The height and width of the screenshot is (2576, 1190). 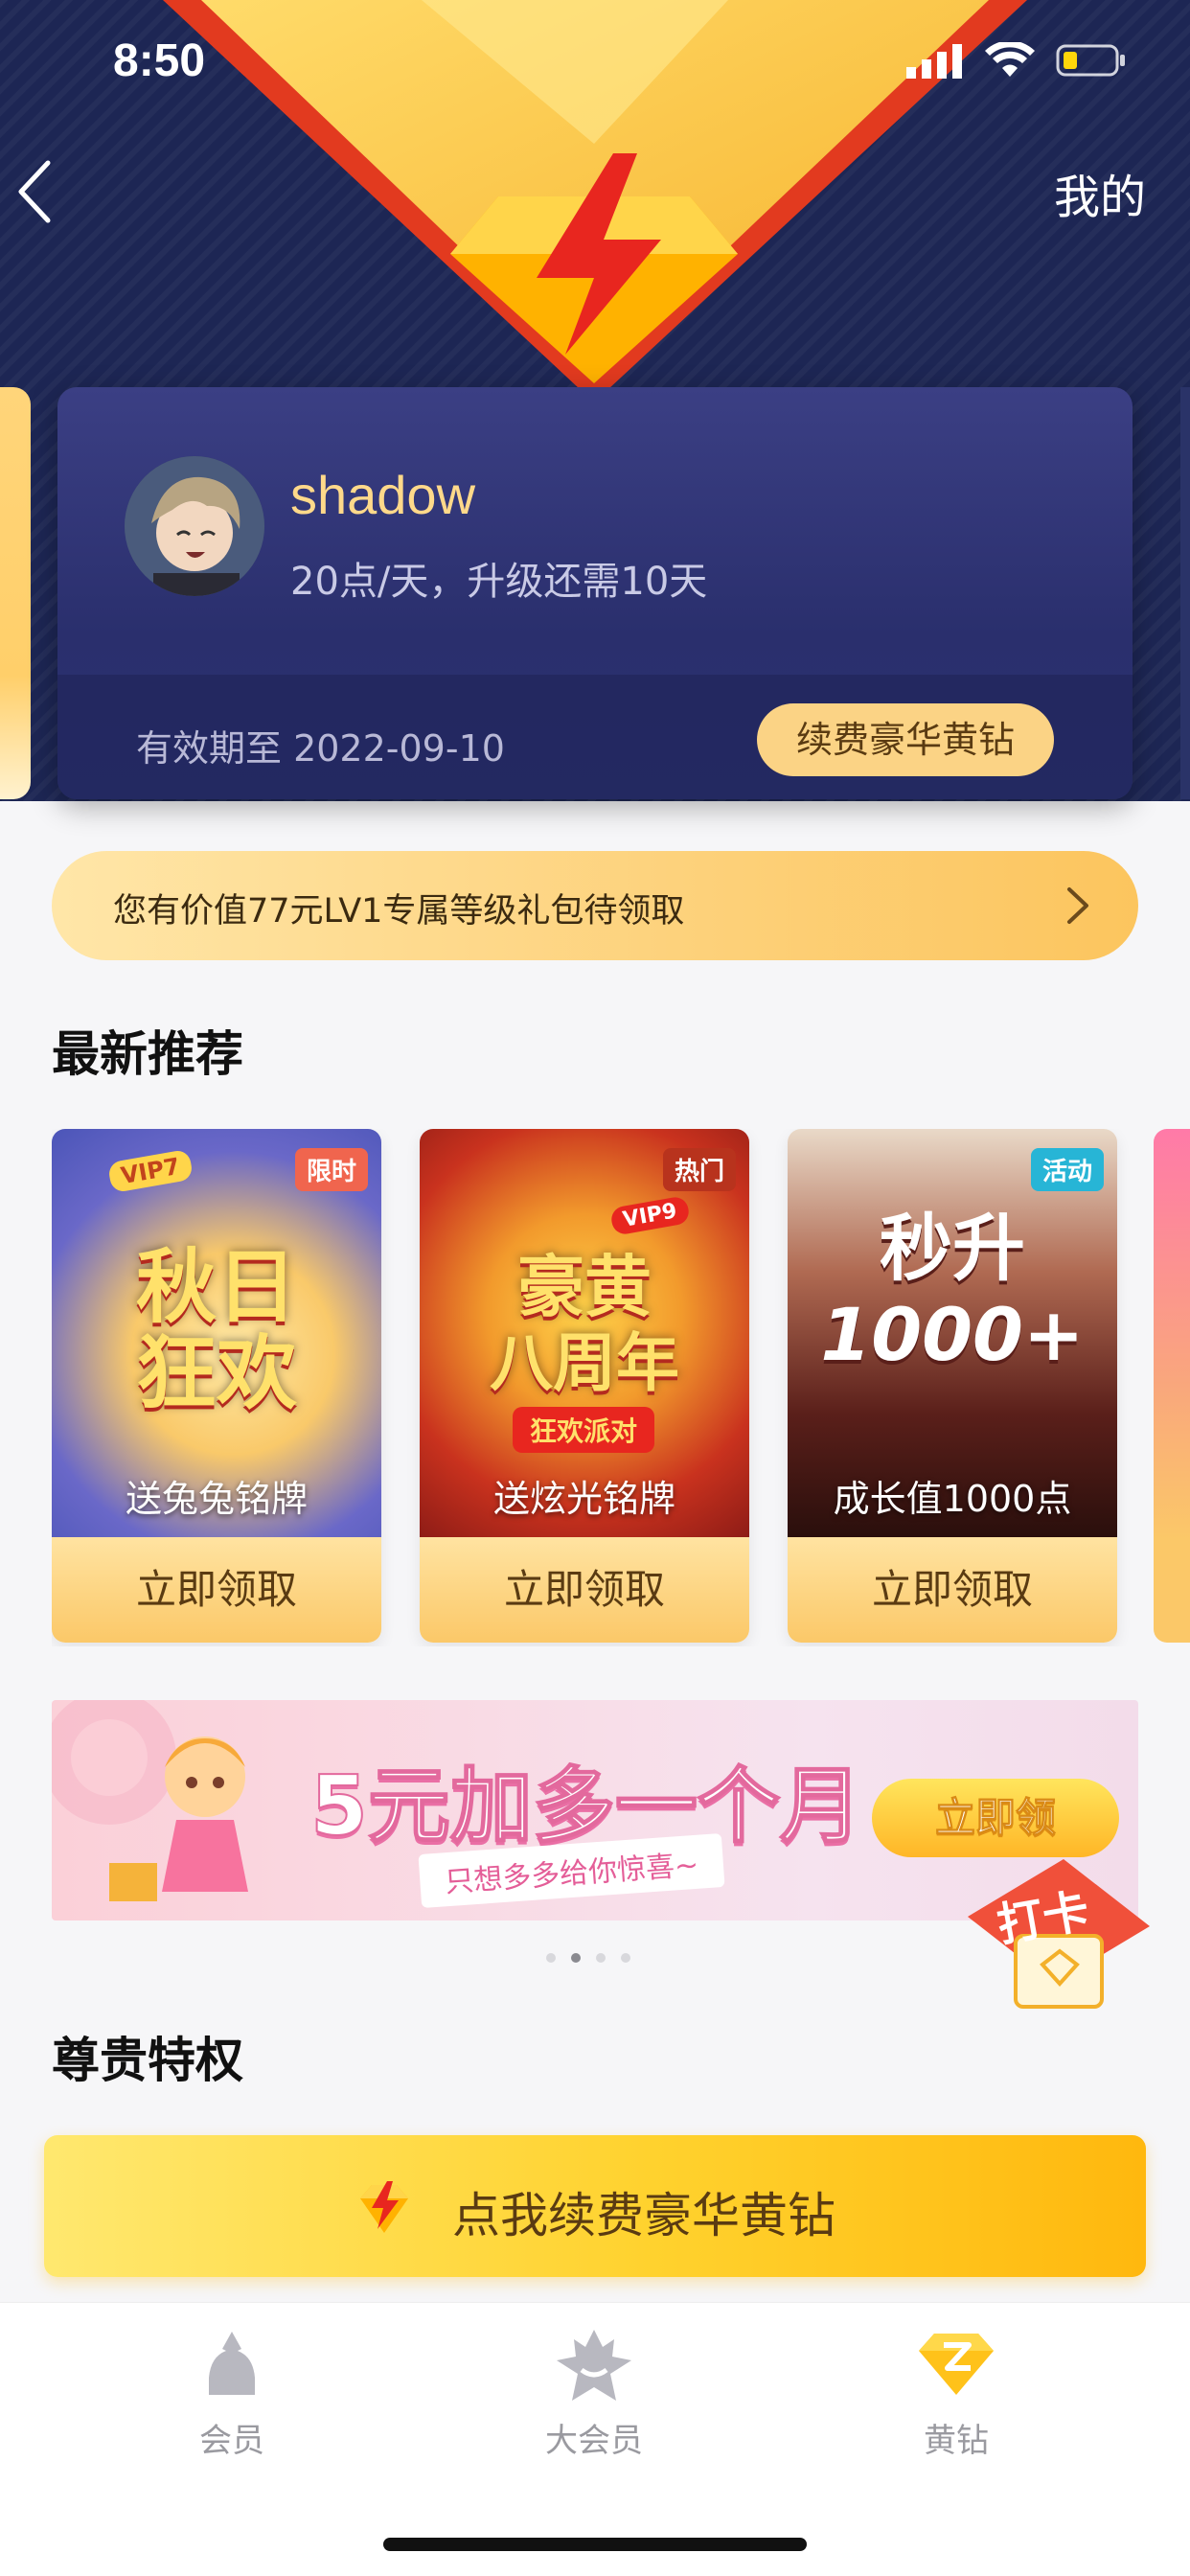 I want to click on card-footer: 有效期至 2022-09-10 续费豪华黄钻, so click(x=595, y=737).